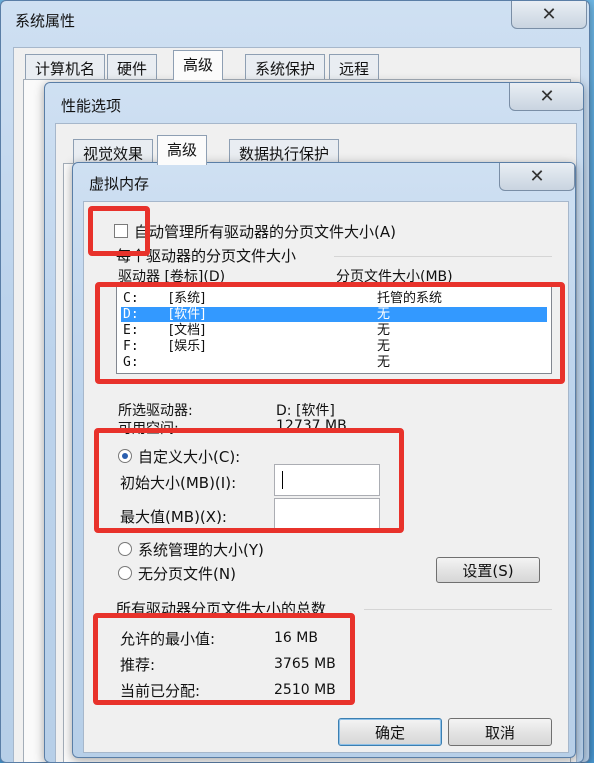  Describe the element at coordinates (182, 150) in the screenshot. I see `tab-perf-advanced: 高级` at that location.